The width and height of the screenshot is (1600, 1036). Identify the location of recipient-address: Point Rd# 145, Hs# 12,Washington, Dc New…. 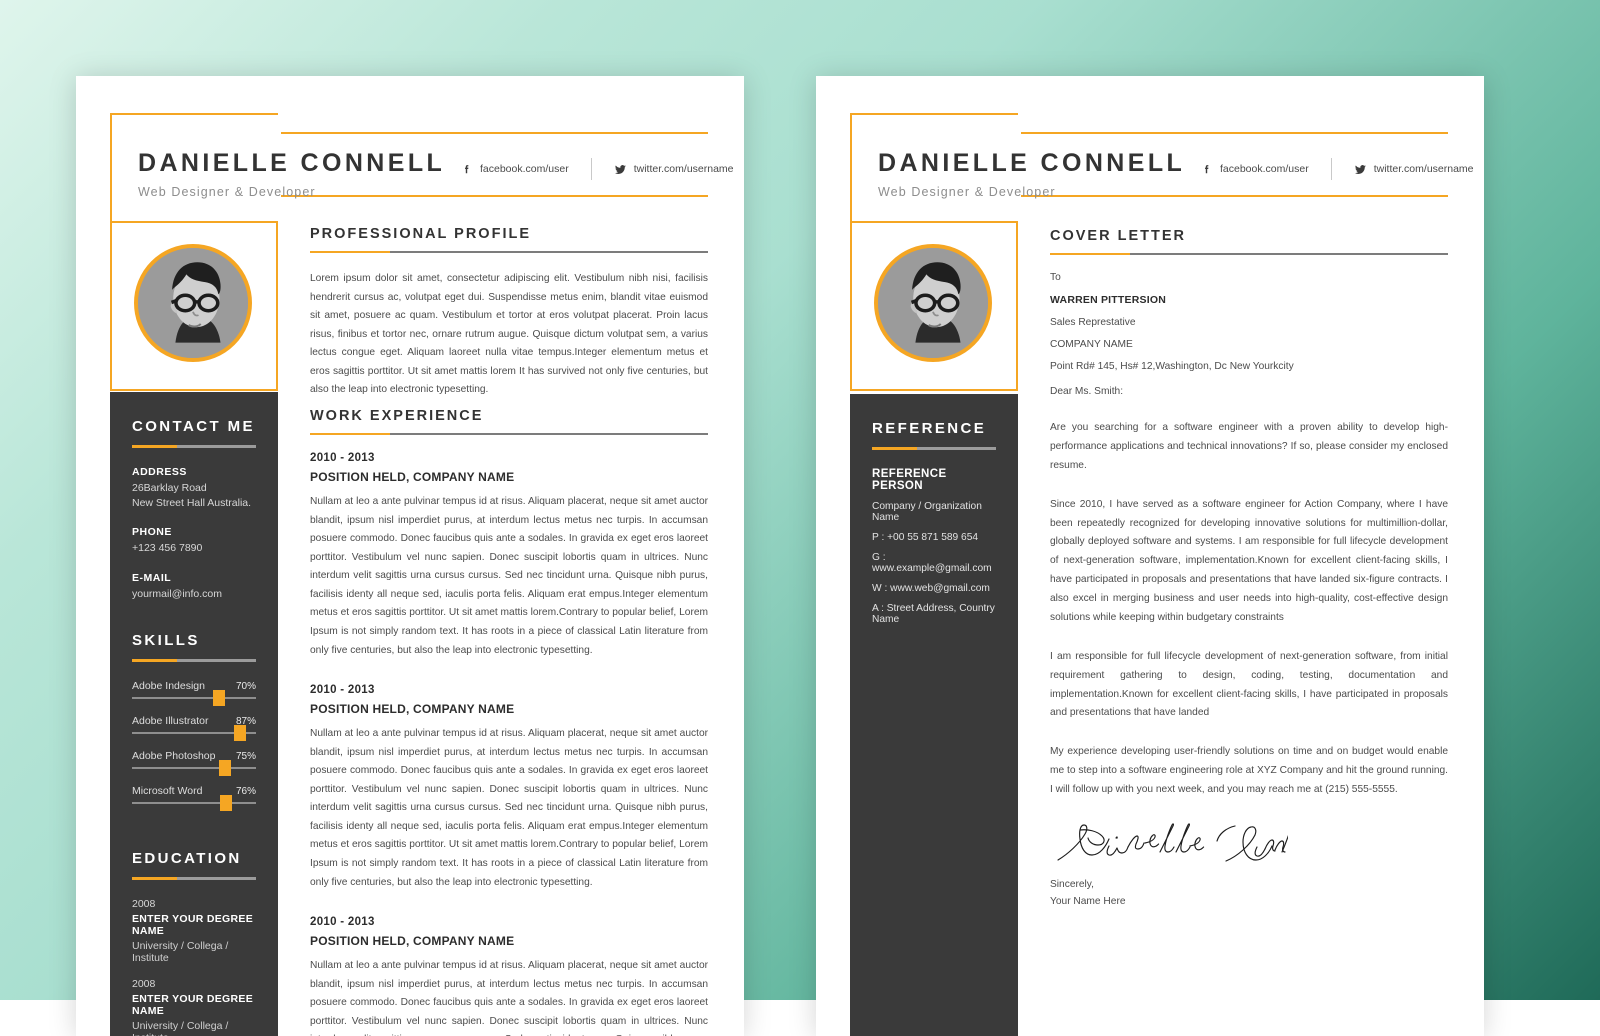
(1172, 366).